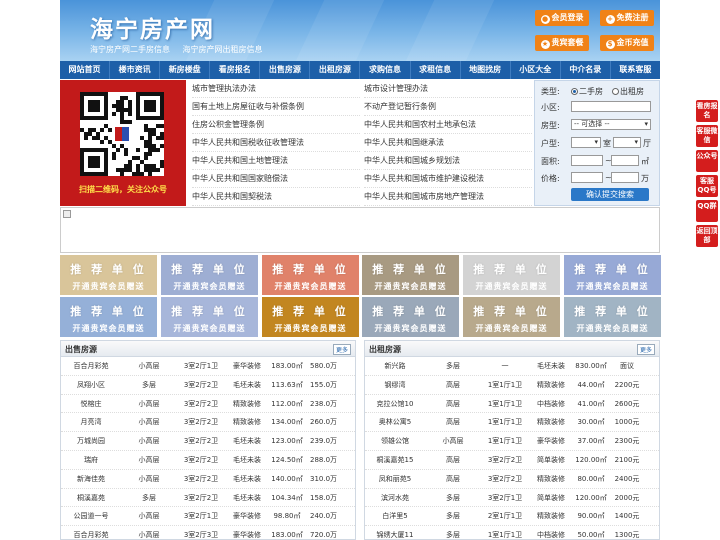 This screenshot has width=720, height=540. Describe the element at coordinates (628, 91) in the screenshot. I see `radio-rent: 出租房` at that location.